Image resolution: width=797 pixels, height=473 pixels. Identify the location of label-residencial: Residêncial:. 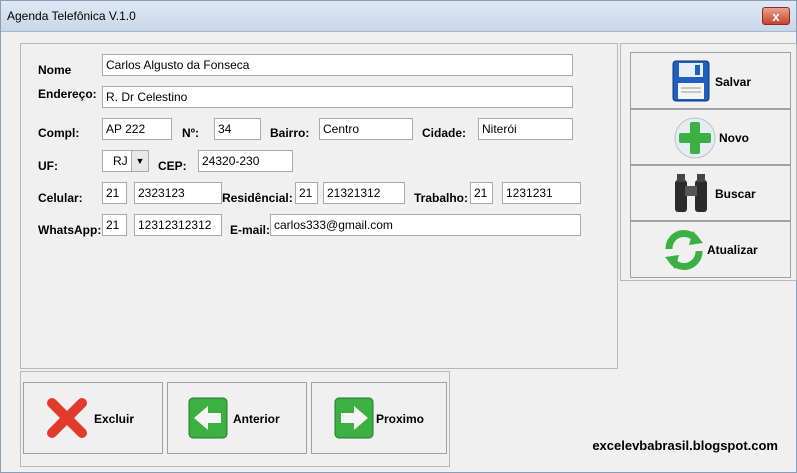
(257, 198).